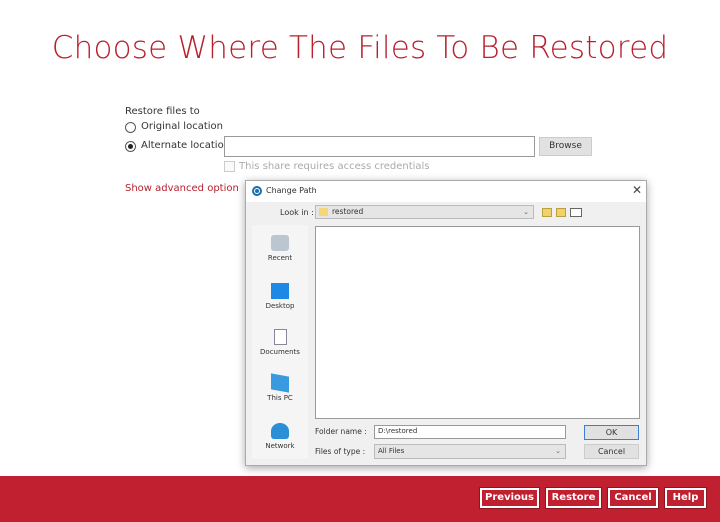 Image resolution: width=720 pixels, height=522 pixels. I want to click on place-this-pc: This PC, so click(280, 387).